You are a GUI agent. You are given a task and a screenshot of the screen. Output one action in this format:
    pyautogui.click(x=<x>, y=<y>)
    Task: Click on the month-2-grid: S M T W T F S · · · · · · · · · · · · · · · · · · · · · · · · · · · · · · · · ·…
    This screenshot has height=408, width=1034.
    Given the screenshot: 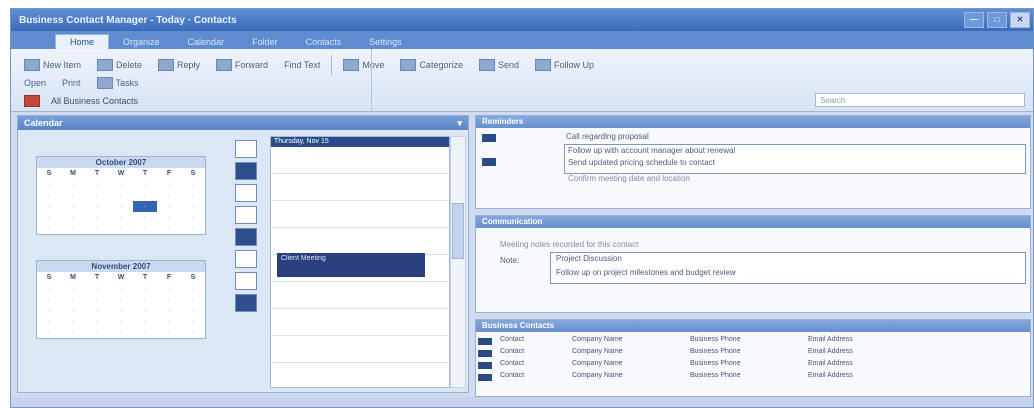 What is the action you would take?
    pyautogui.click(x=121, y=305)
    